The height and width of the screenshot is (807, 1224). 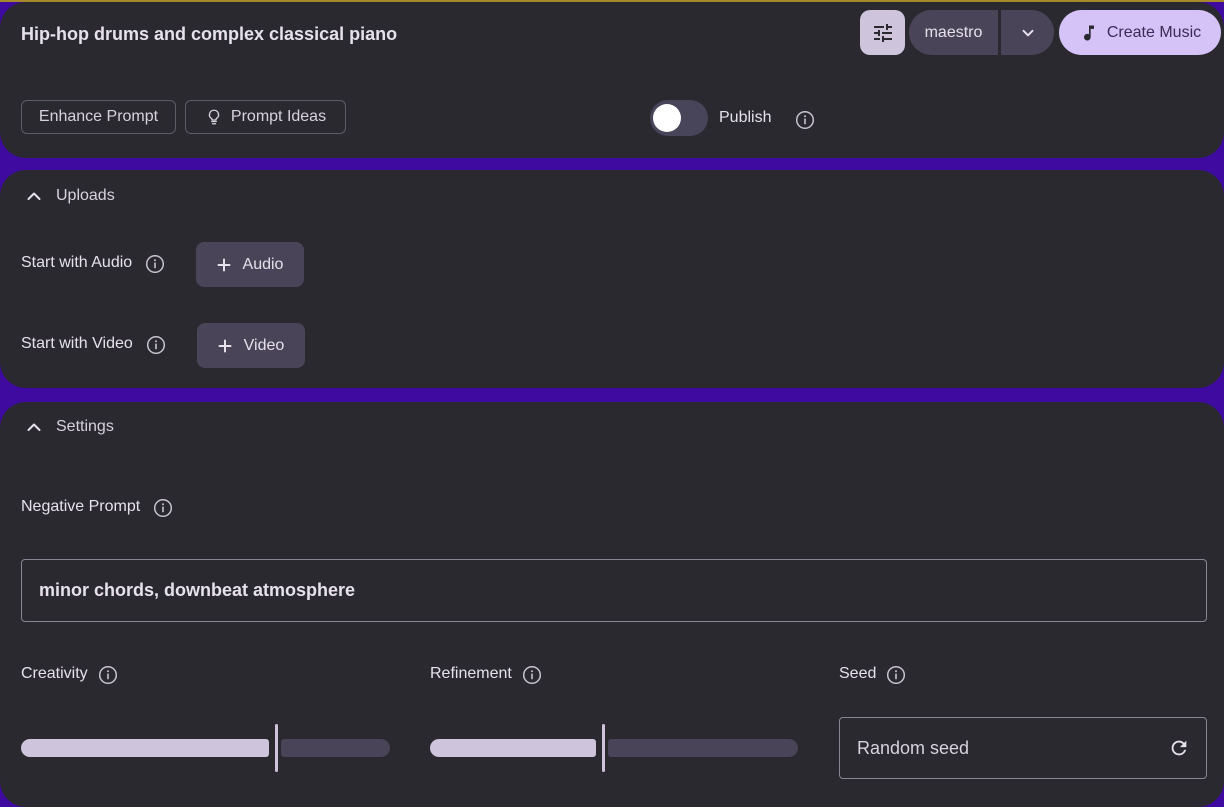 I want to click on start-video-label: Start with Video, so click(x=77, y=343).